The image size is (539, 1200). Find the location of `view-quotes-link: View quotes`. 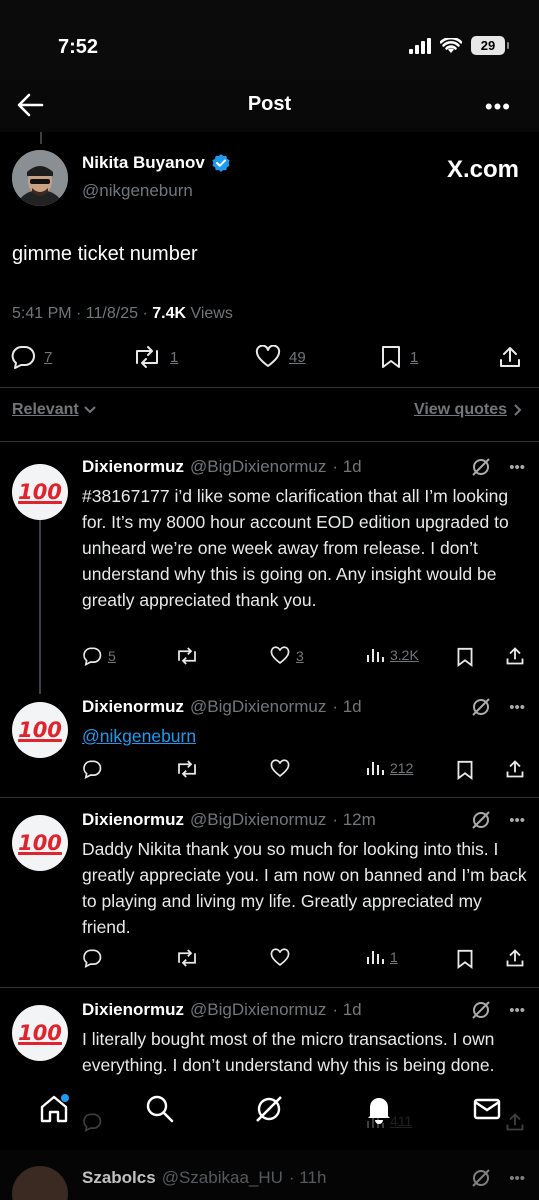

view-quotes-link: View quotes is located at coordinates (468, 410).